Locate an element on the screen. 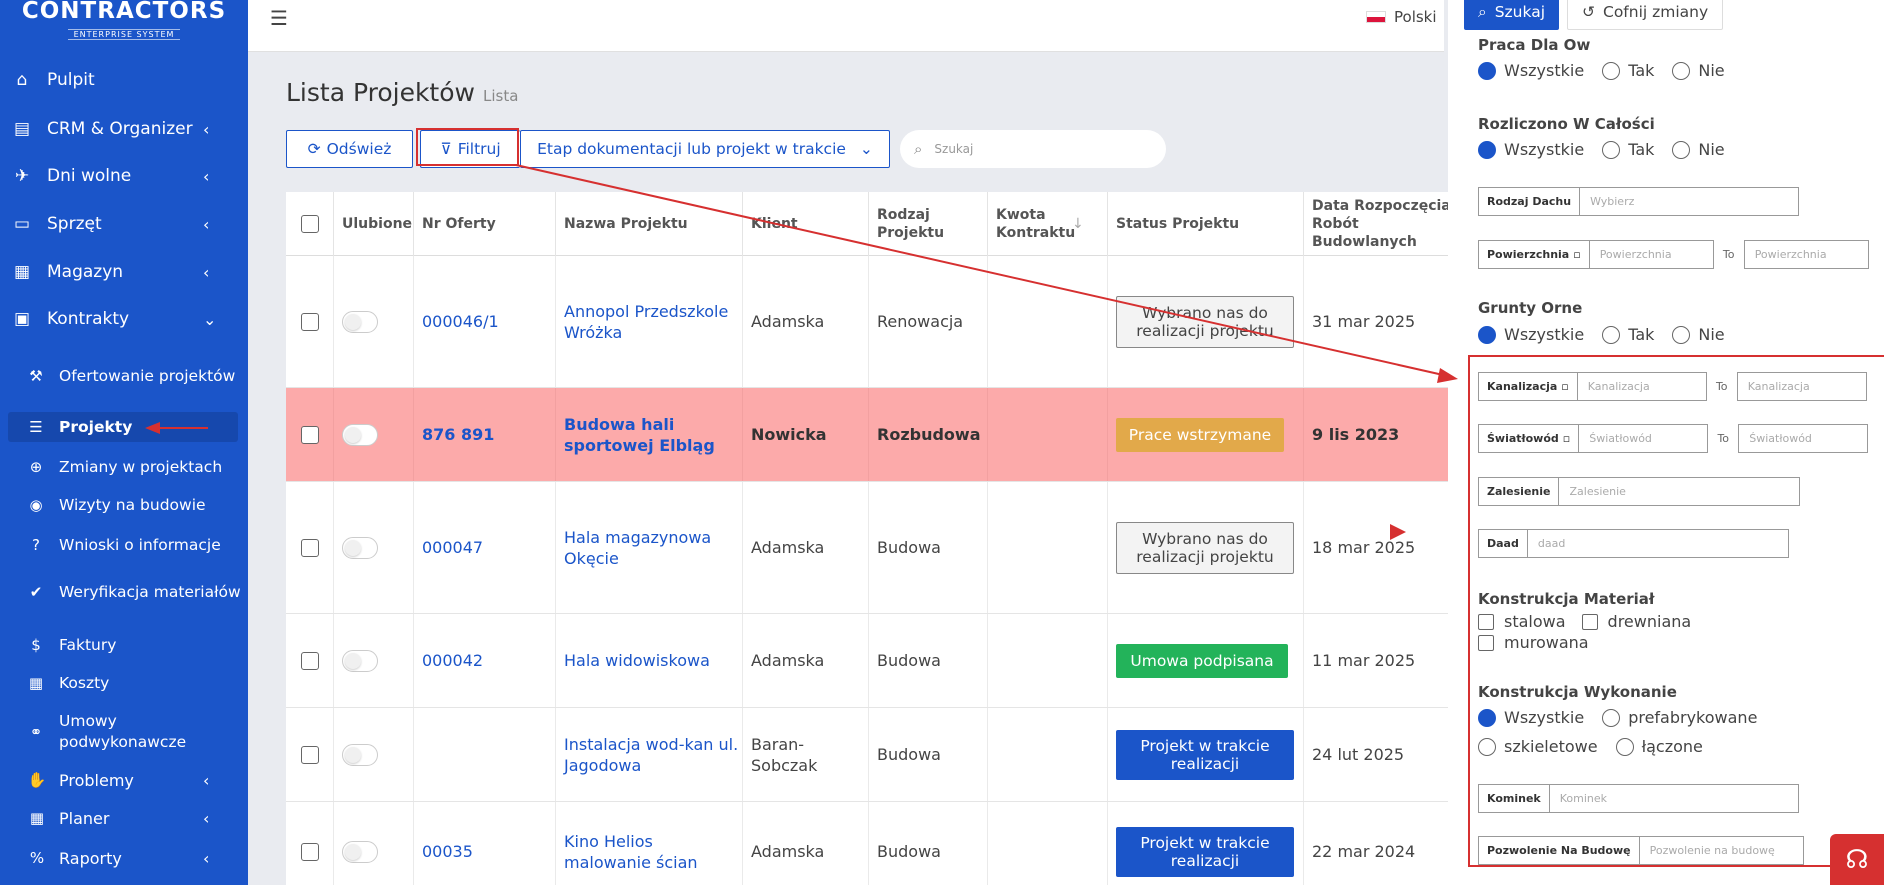  table-cell: Projekt w trakcie realizacji is located at coordinates (1206, 754).